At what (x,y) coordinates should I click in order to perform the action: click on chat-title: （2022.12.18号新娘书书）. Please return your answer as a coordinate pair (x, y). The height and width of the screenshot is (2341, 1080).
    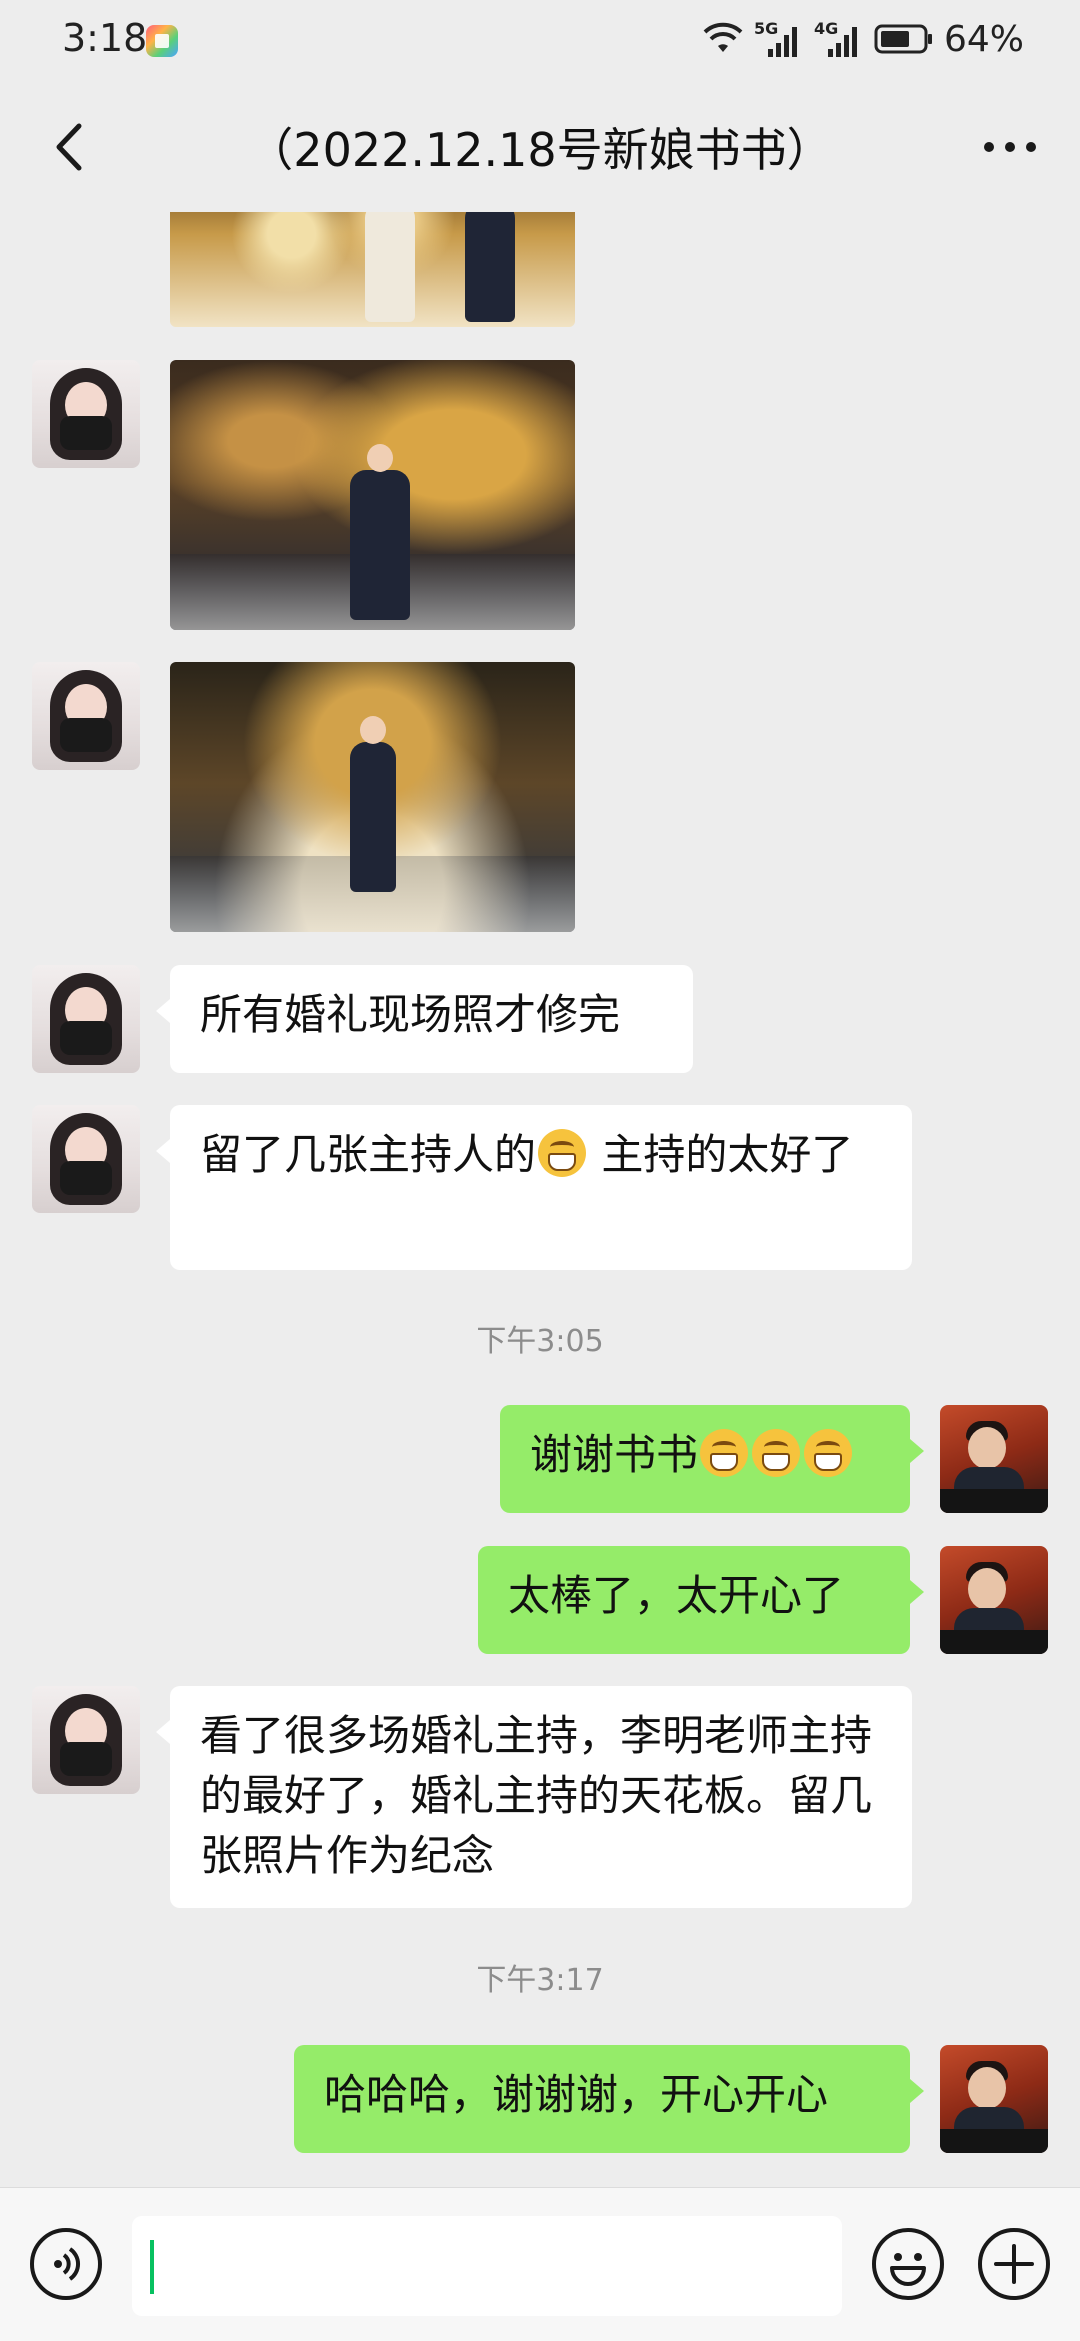
    Looking at the image, I should click on (540, 150).